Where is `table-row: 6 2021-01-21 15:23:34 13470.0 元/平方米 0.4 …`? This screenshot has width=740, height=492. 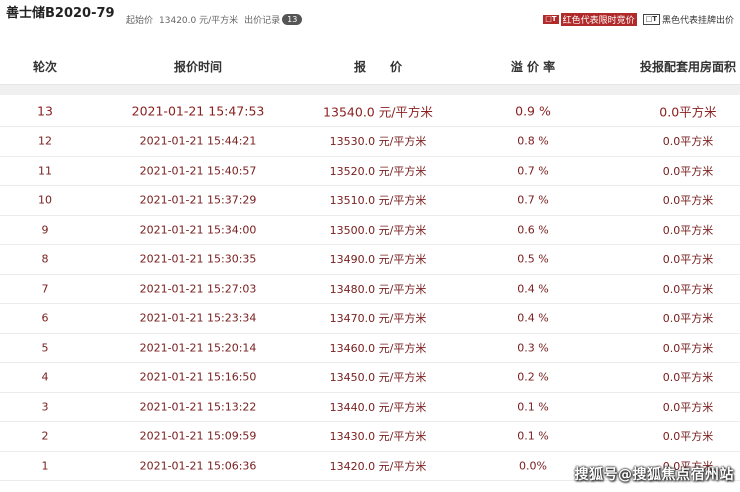
table-row: 6 2021-01-21 15:23:34 13470.0 元/平方米 0.4 … is located at coordinates (370, 319).